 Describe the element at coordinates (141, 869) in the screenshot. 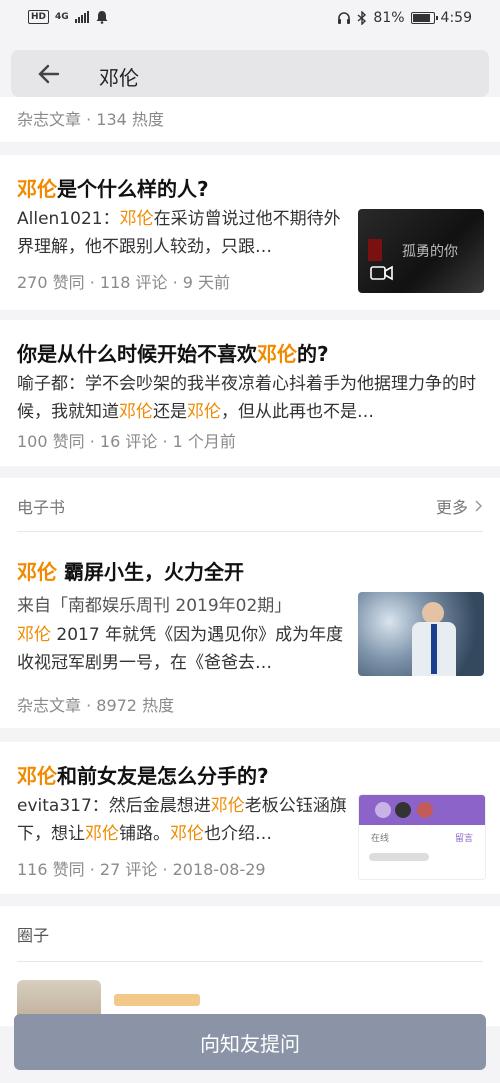

I see `result-meta: 116 赞同 · 27 评论 · 2018-08-29` at that location.